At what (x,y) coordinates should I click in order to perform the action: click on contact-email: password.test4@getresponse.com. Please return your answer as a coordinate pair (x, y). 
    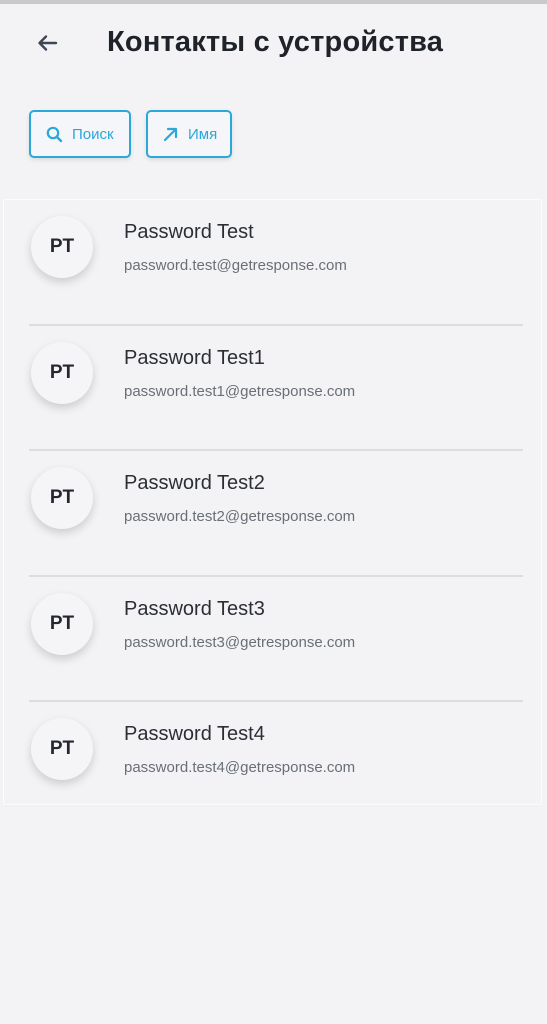
    Looking at the image, I should click on (240, 767).